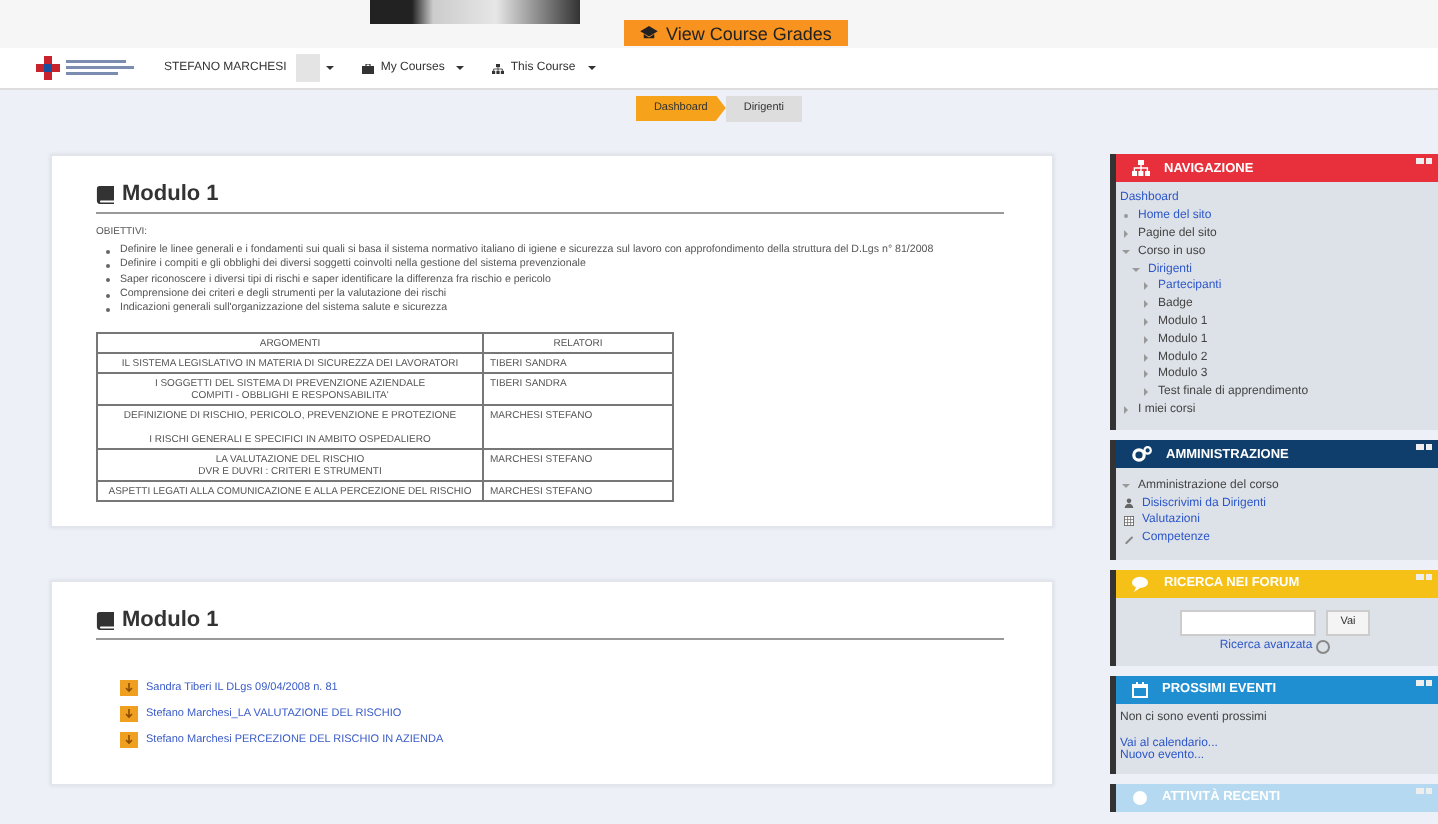 The height and width of the screenshot is (824, 1438). I want to click on calendar-icon, so click(1140, 689).